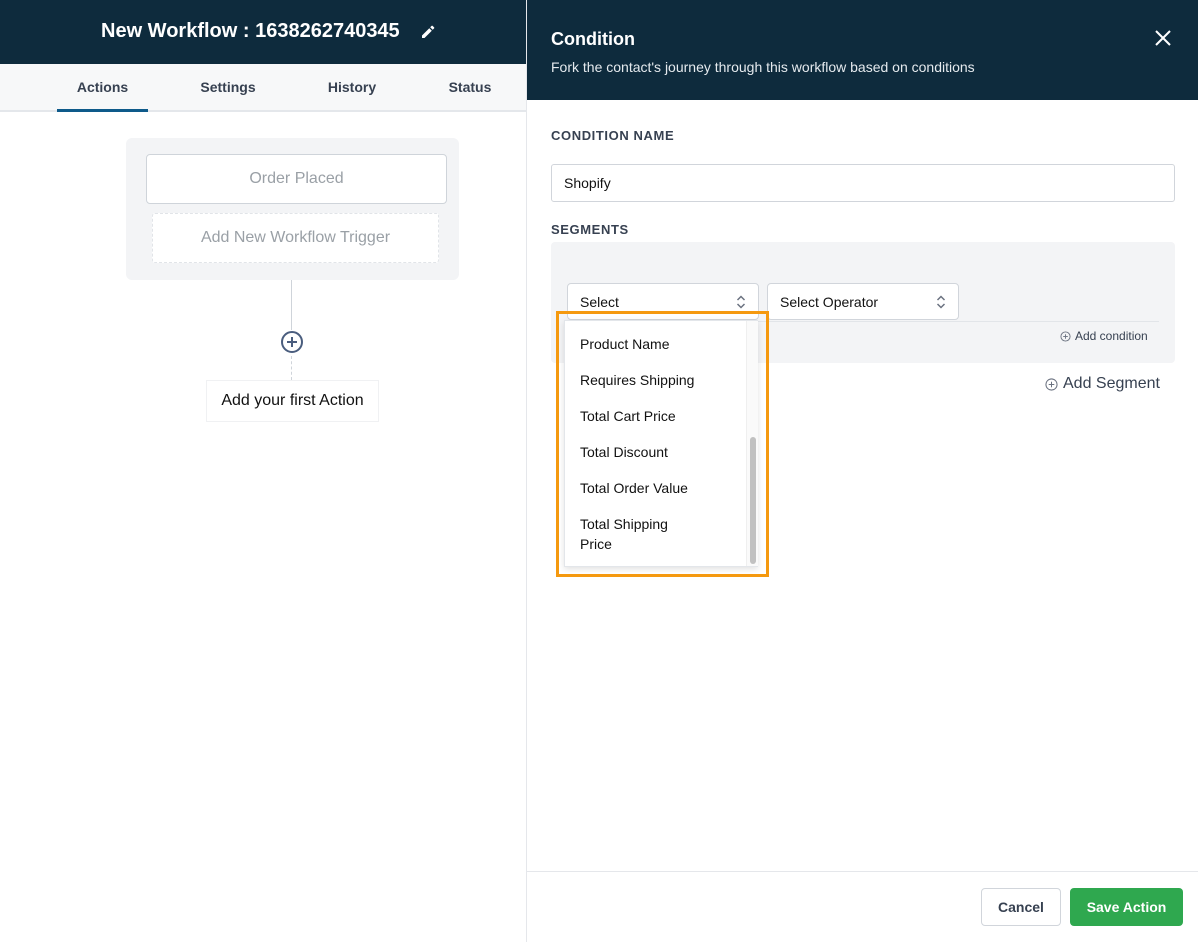 Image resolution: width=1198 pixels, height=942 pixels. I want to click on tab-history-label: History, so click(352, 87).